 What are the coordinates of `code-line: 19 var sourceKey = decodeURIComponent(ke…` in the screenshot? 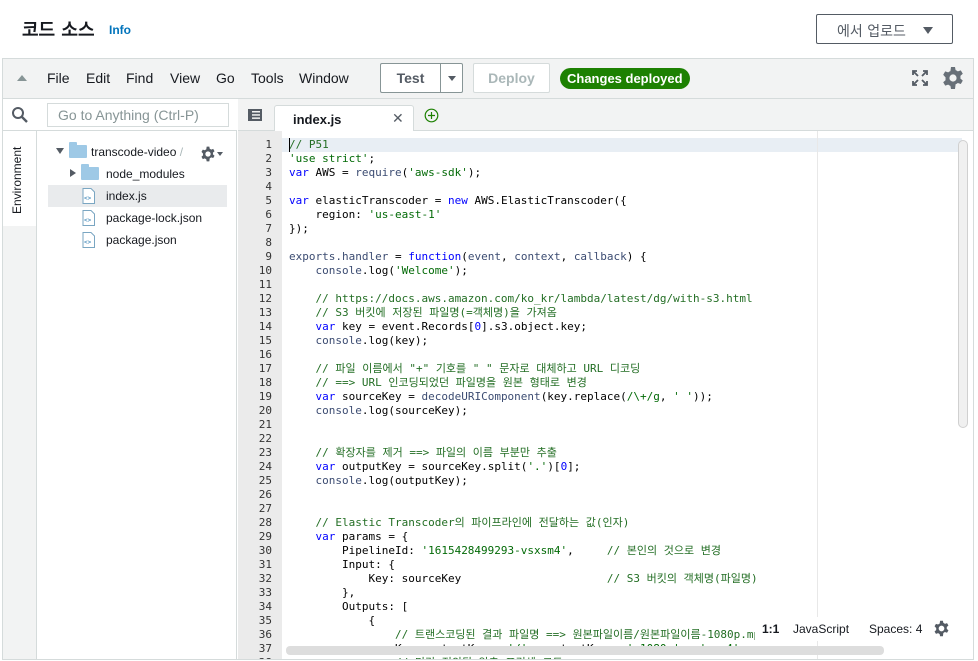 It's located at (605, 397).